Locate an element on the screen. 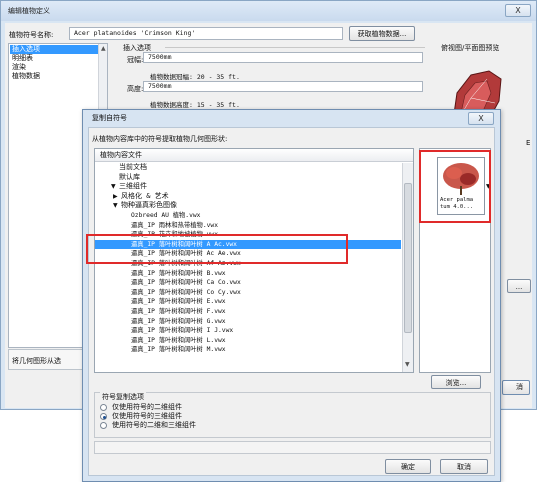 The image size is (537, 482). category-item-render: 渲染 is located at coordinates (19, 67).